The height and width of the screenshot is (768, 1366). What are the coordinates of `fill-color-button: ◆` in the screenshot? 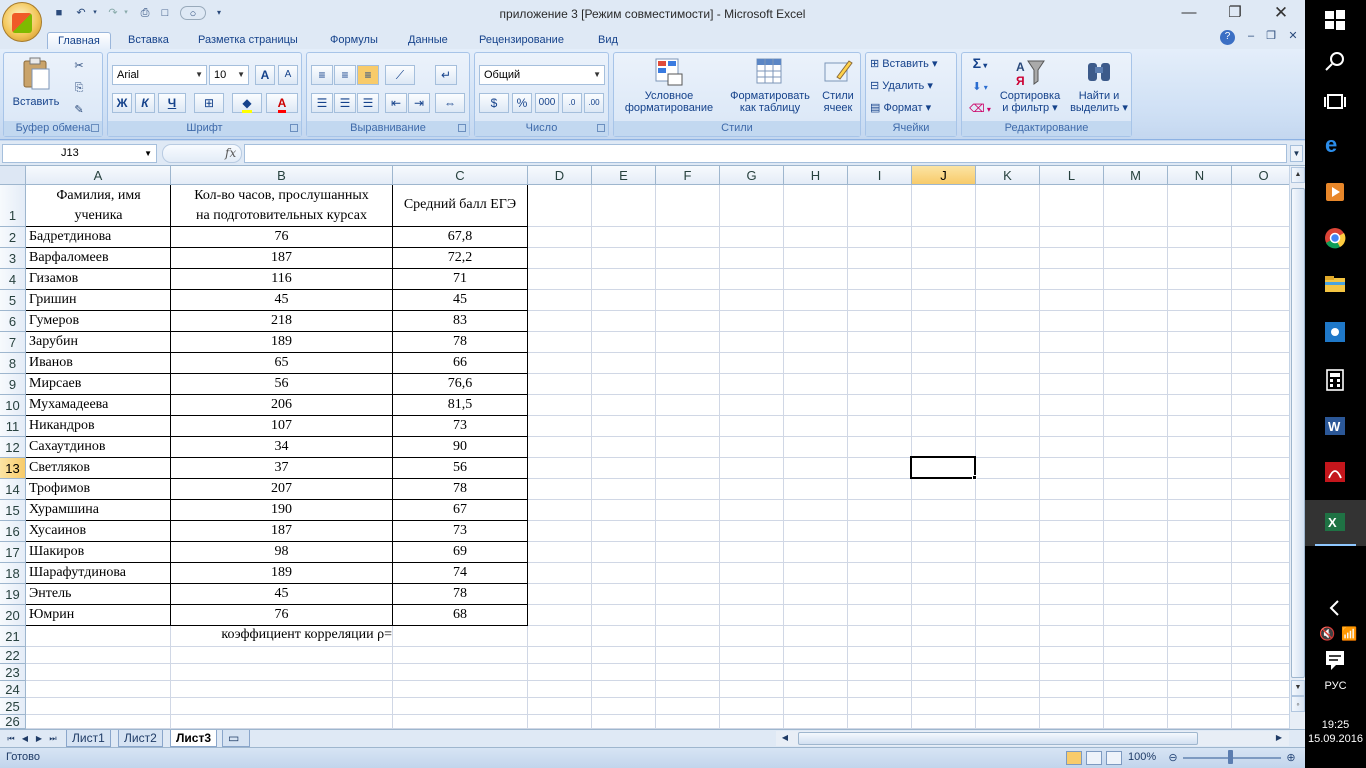 It's located at (247, 103).